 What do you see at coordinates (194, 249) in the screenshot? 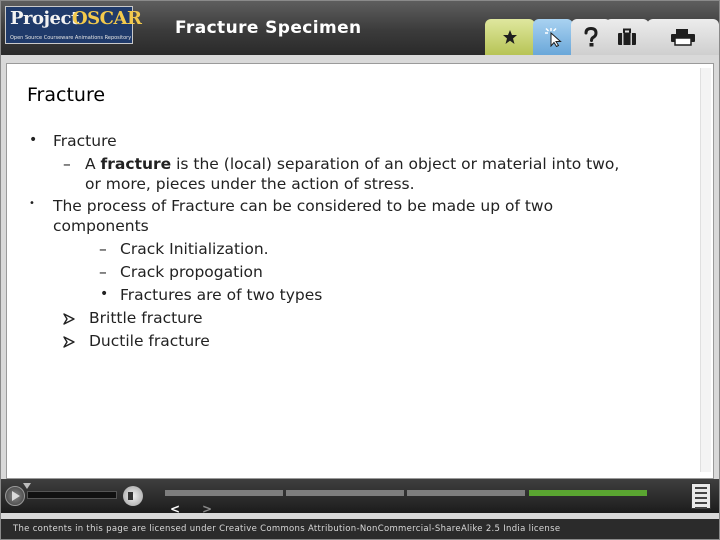
I see `crack-initialization: Crack Initialization.` at bounding box center [194, 249].